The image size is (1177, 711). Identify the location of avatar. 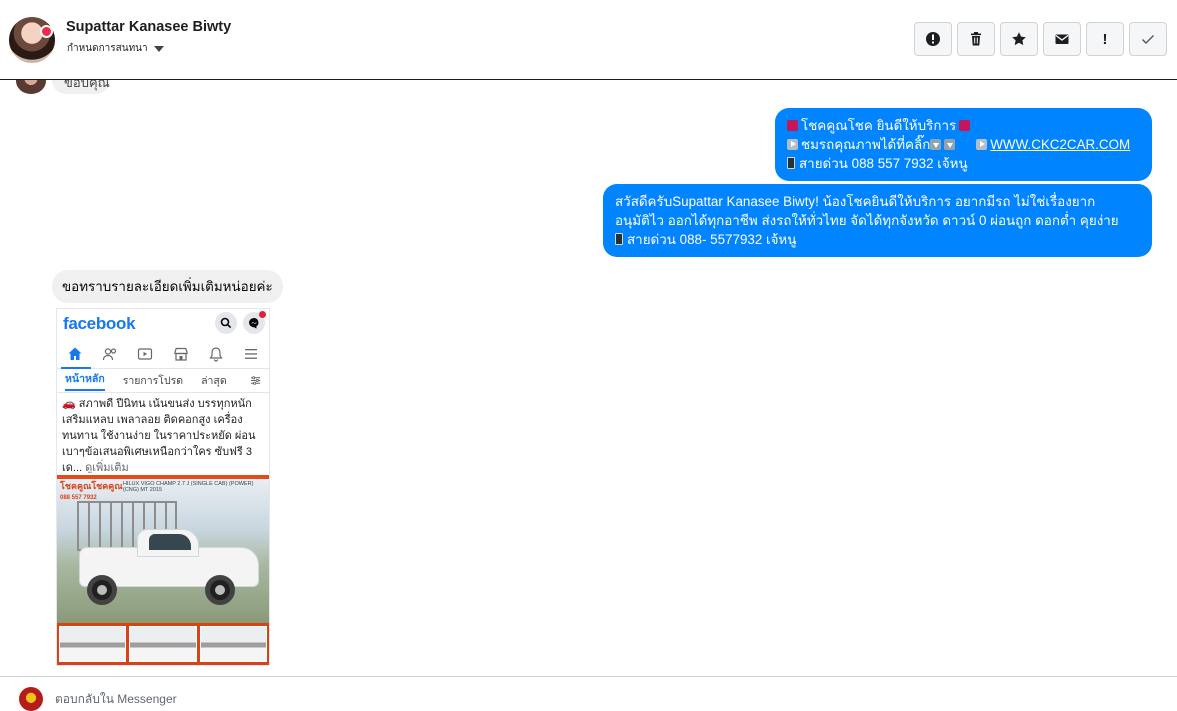
(32, 40).